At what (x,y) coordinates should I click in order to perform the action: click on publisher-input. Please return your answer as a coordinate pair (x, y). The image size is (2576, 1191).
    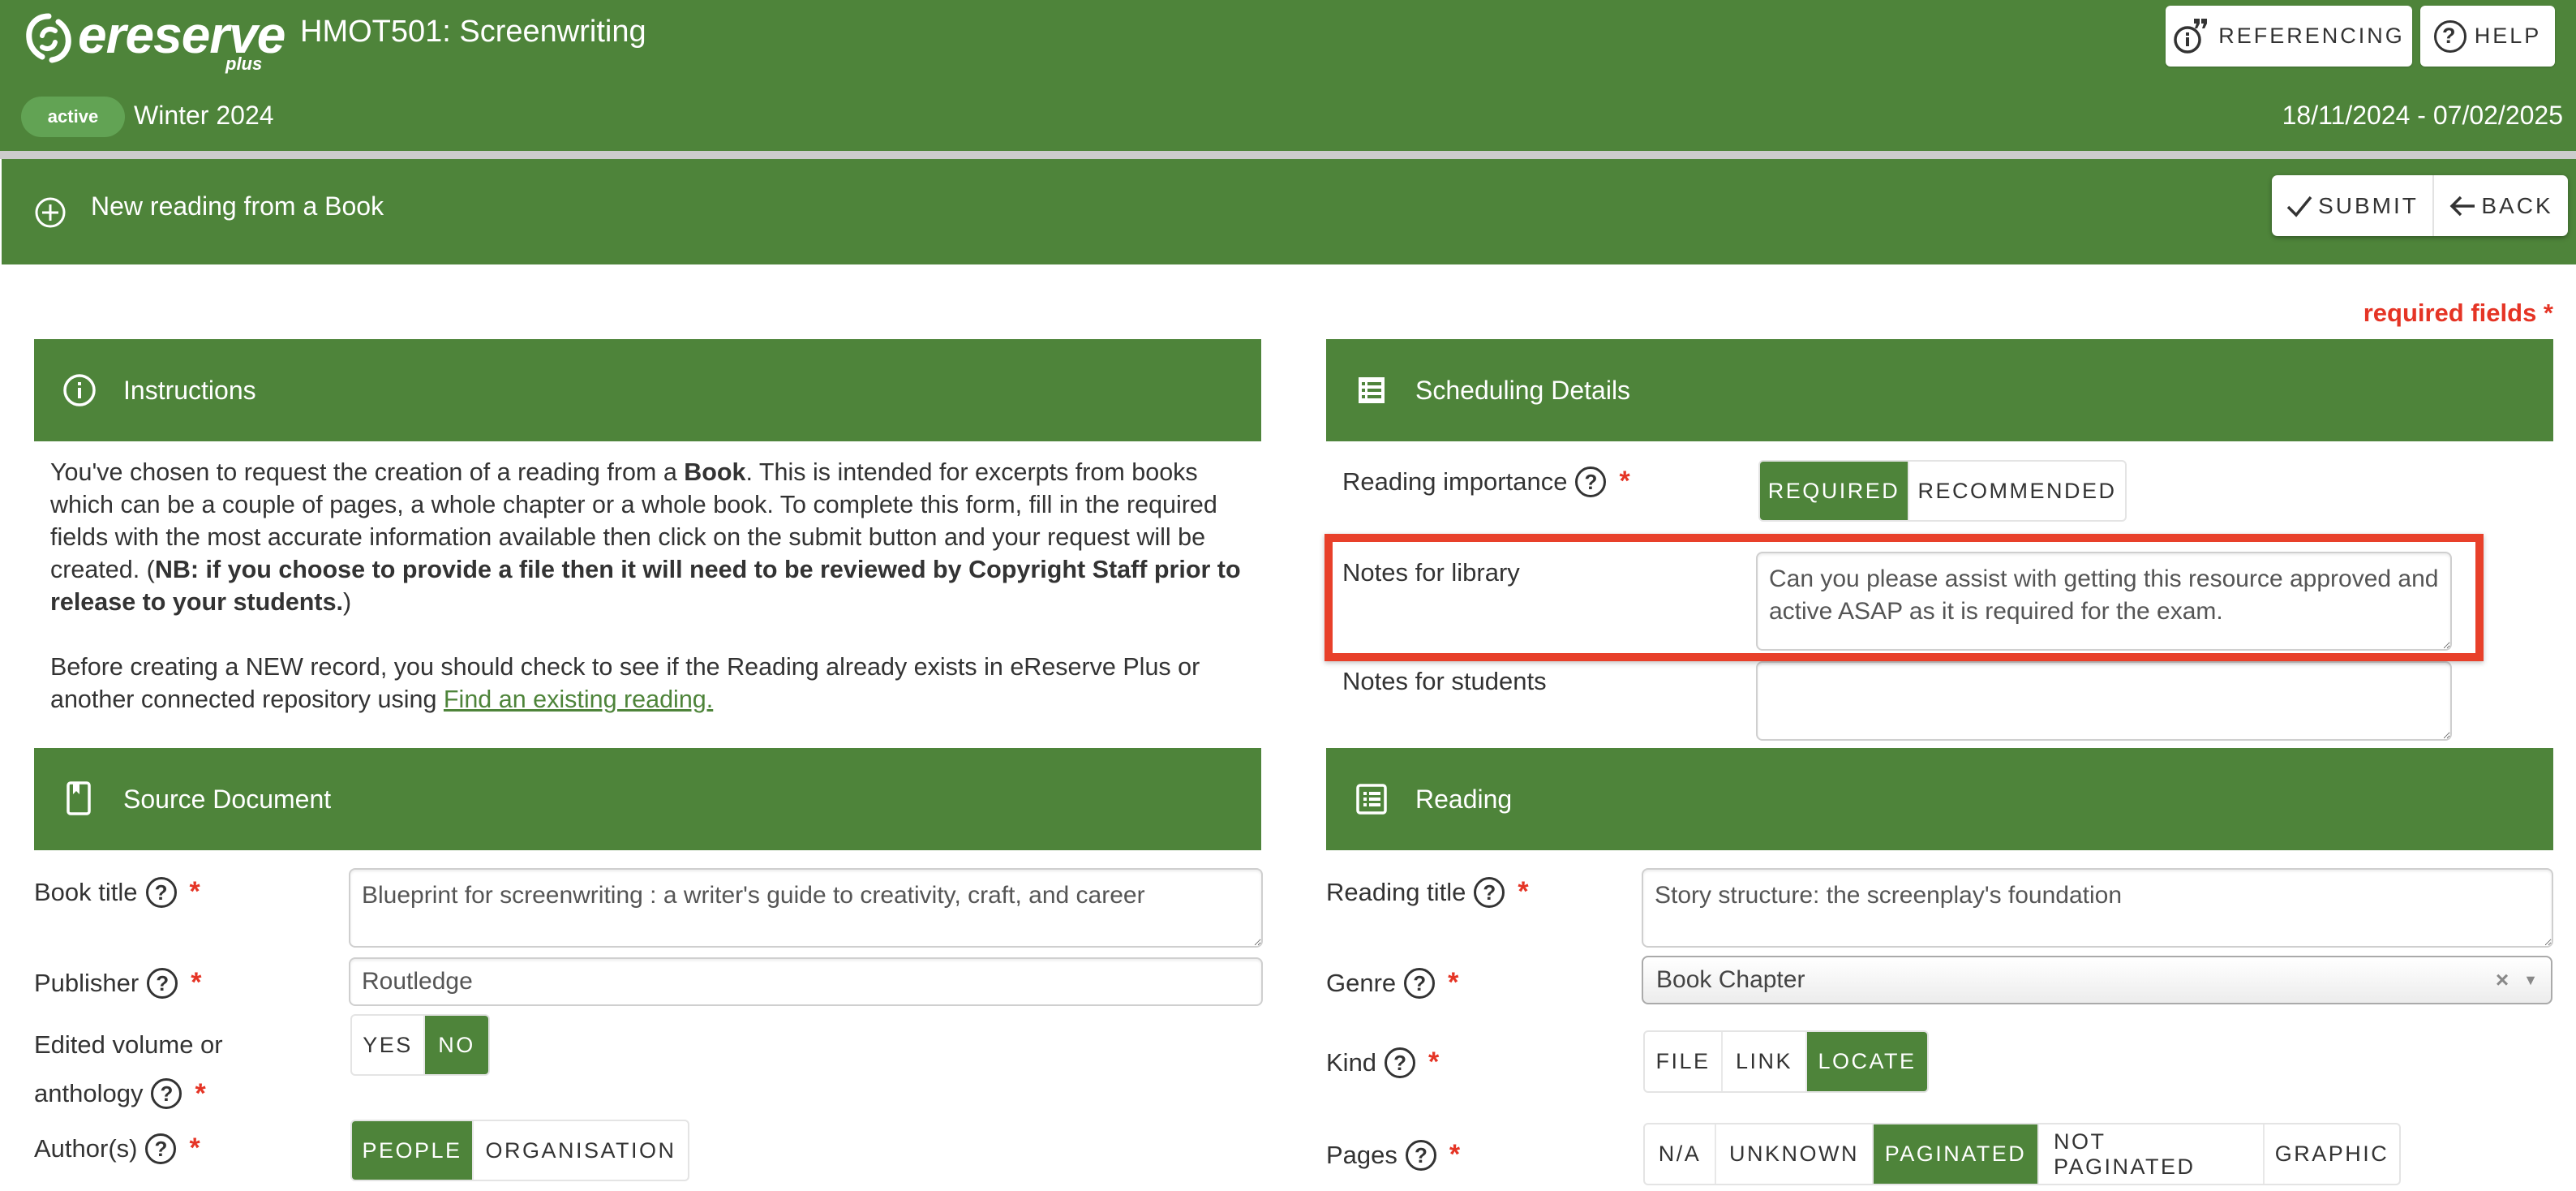
    Looking at the image, I should click on (806, 981).